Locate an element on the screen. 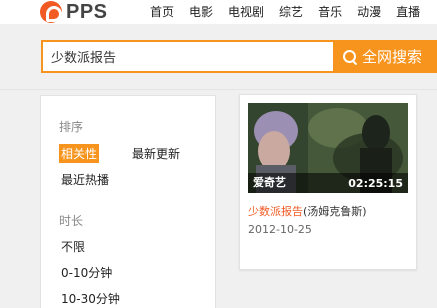 This screenshot has height=308, width=437. duration-option-0-10: 0-10分钟 is located at coordinates (86, 272).